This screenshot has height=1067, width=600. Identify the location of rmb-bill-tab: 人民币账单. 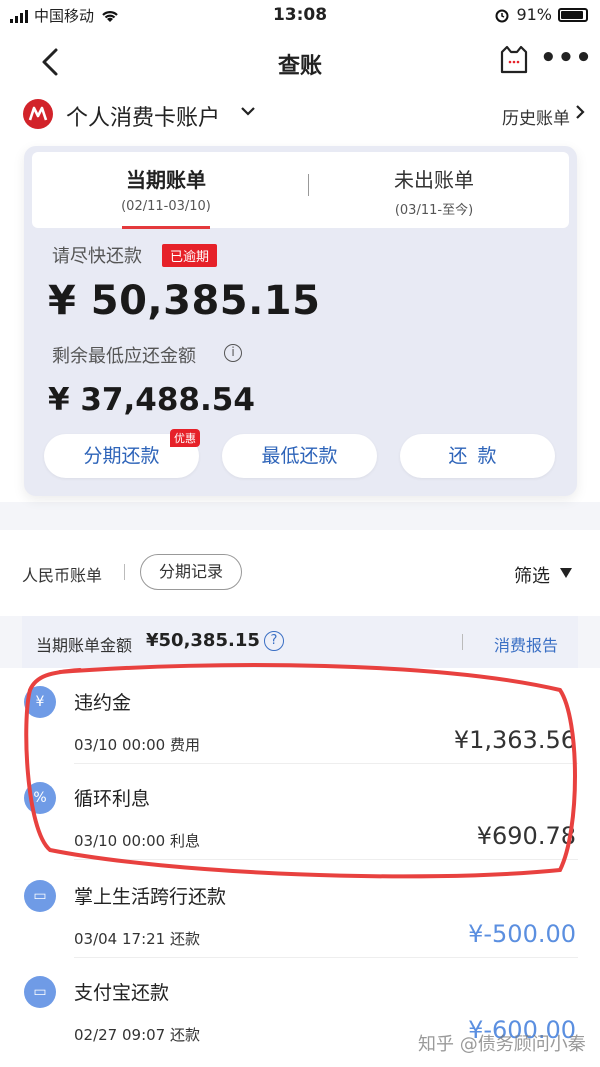
(62, 574).